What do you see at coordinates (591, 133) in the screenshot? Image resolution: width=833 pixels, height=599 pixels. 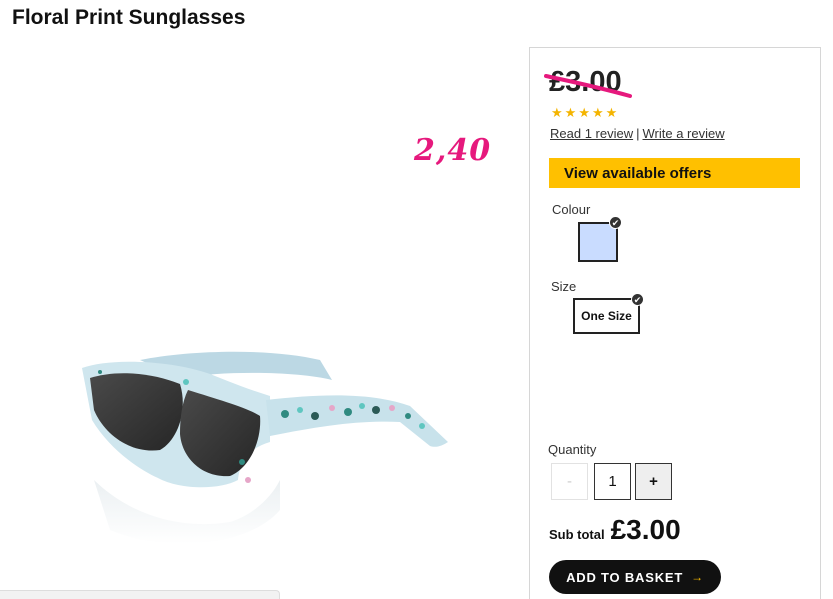 I see `read-reviews-link: Read 1 review` at bounding box center [591, 133].